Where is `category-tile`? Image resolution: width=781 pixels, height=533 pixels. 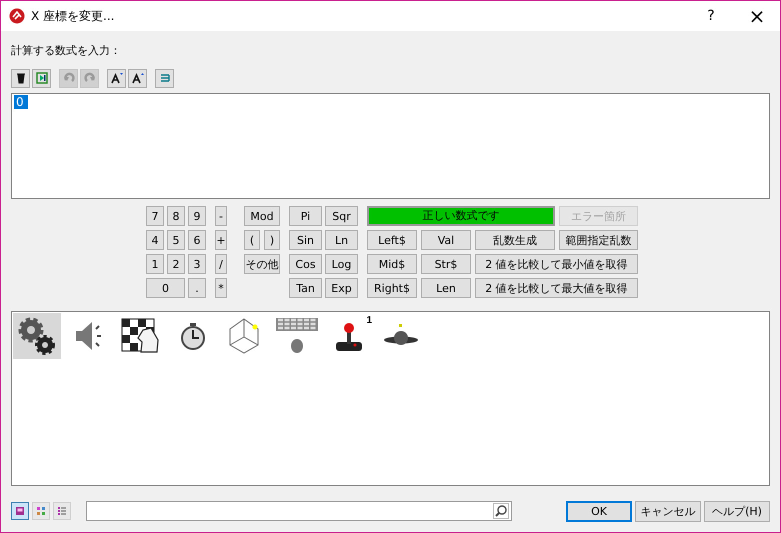 category-tile is located at coordinates (37, 336).